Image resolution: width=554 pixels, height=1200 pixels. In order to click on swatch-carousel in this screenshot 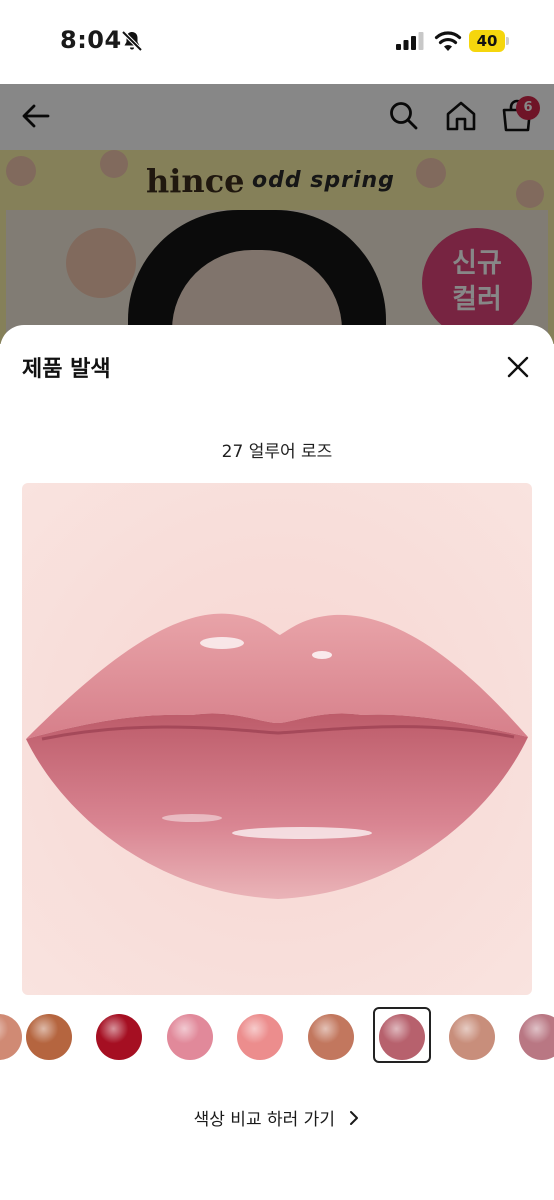, I will do `click(277, 1037)`.